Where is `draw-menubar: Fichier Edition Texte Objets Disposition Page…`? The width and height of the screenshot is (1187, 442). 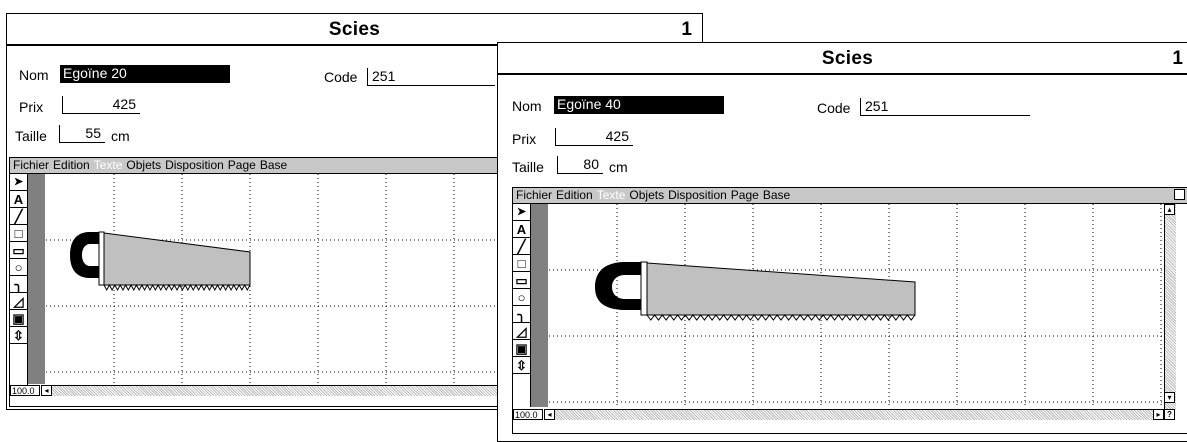 draw-menubar: Fichier Edition Texte Objets Disposition Page… is located at coordinates (850, 196).